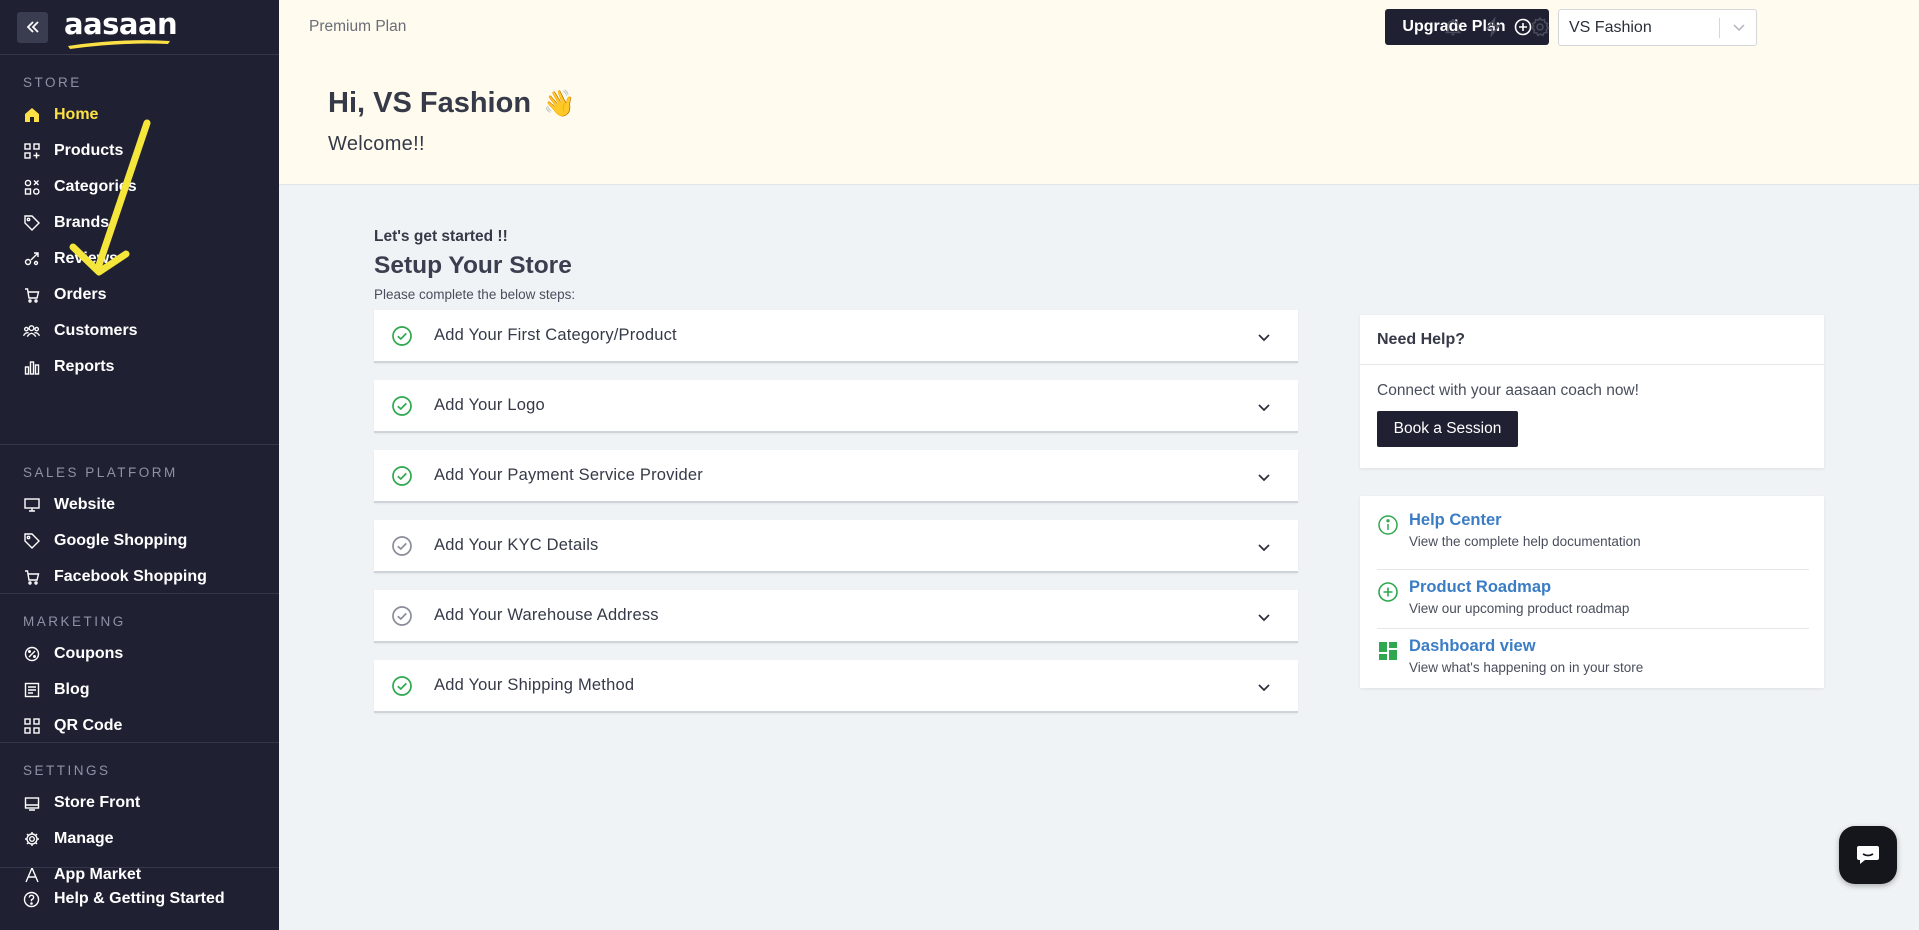 This screenshot has height=930, width=1919. Describe the element at coordinates (31, 505) in the screenshot. I see `monitor-icon` at that location.